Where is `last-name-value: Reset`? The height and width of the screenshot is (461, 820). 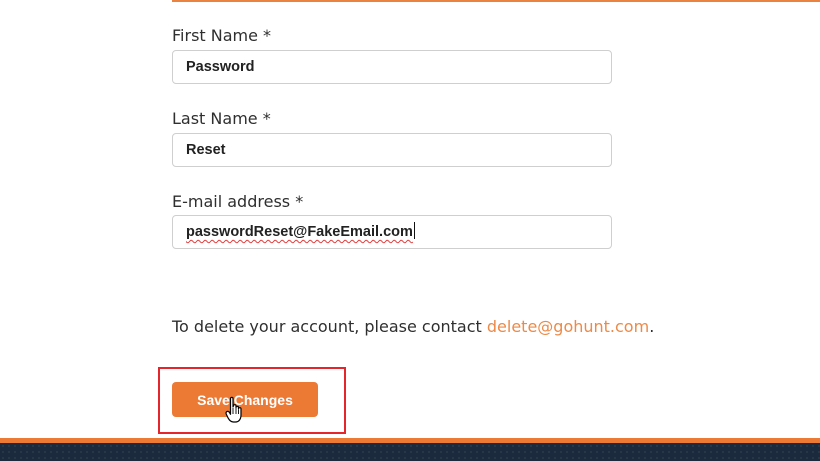 last-name-value: Reset is located at coordinates (206, 150).